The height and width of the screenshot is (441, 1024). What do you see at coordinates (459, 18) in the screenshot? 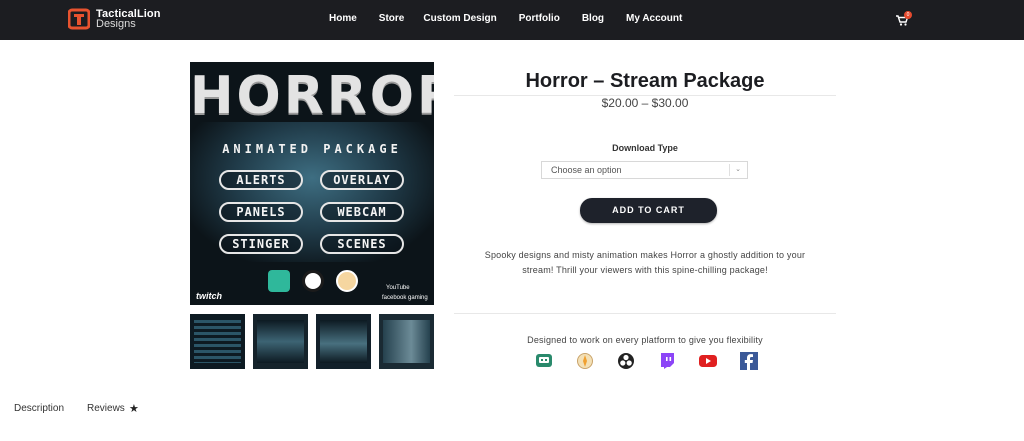
I see `nav-custom-design: Custom Design` at bounding box center [459, 18].